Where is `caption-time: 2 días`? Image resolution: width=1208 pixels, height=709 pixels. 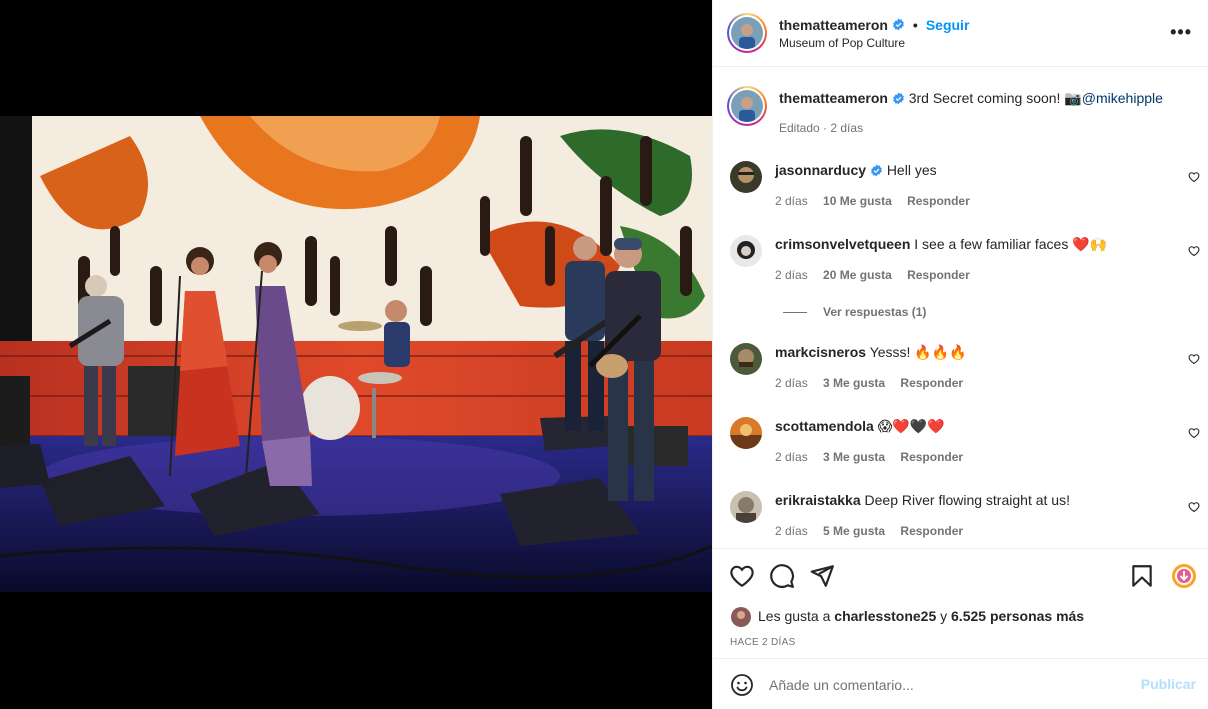 caption-time: 2 días is located at coordinates (846, 128).